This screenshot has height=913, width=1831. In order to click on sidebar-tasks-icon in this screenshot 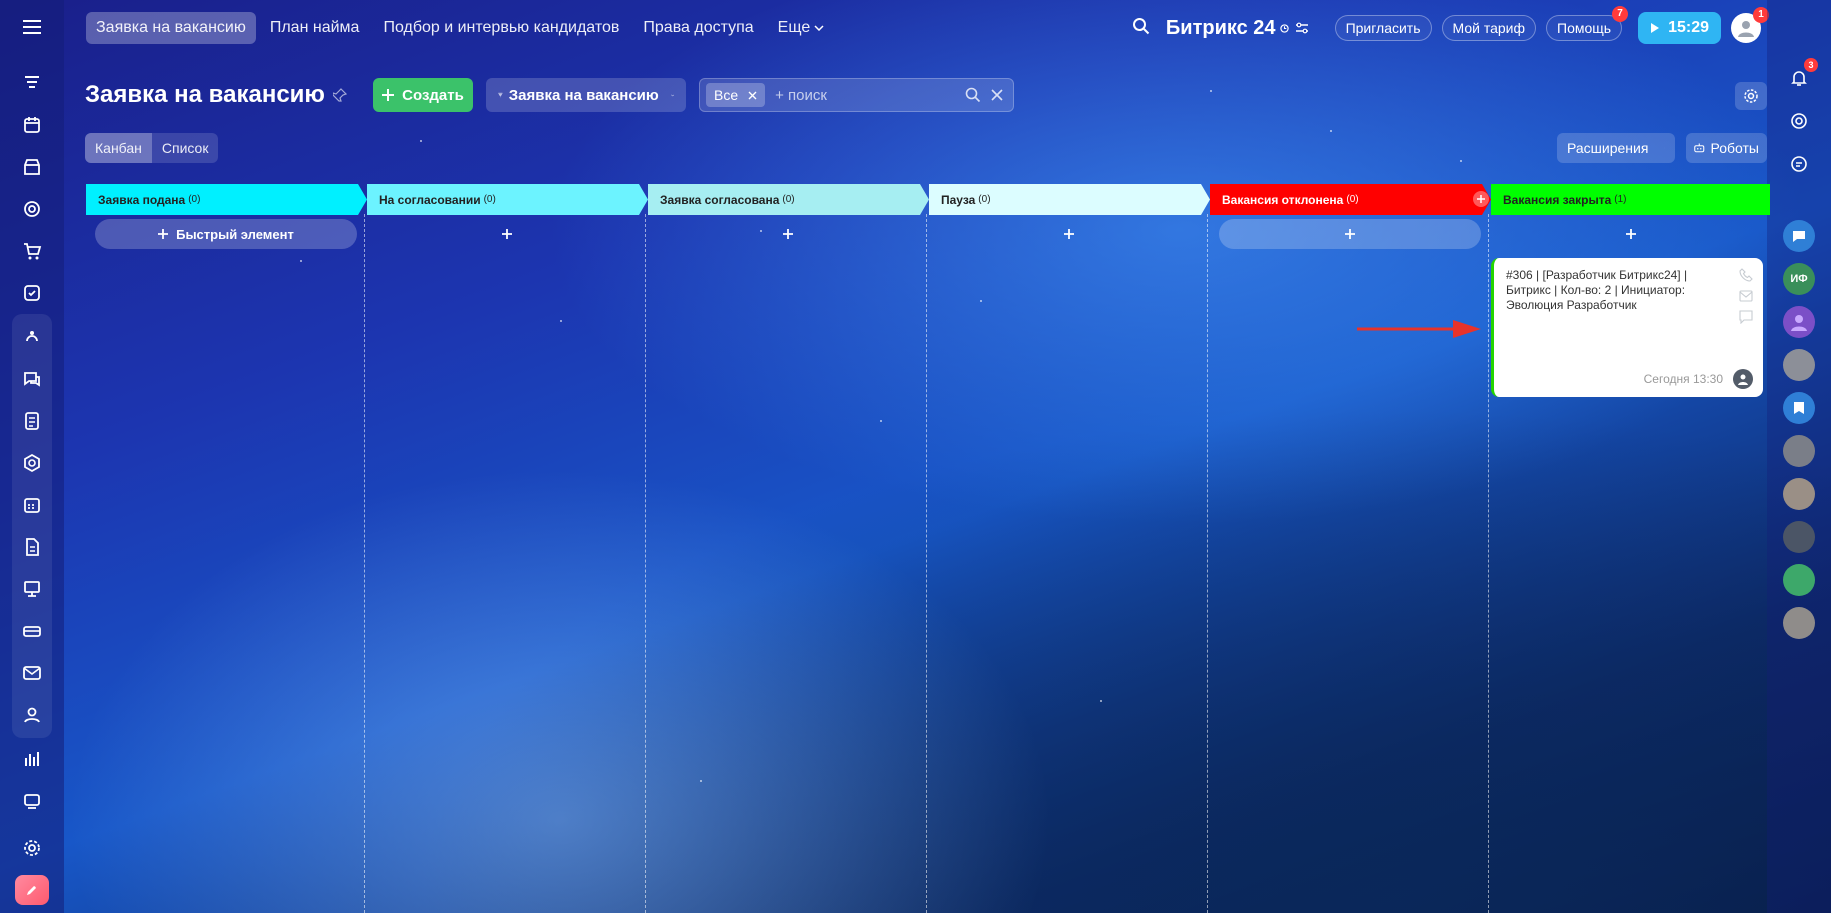, I will do `click(32, 293)`.